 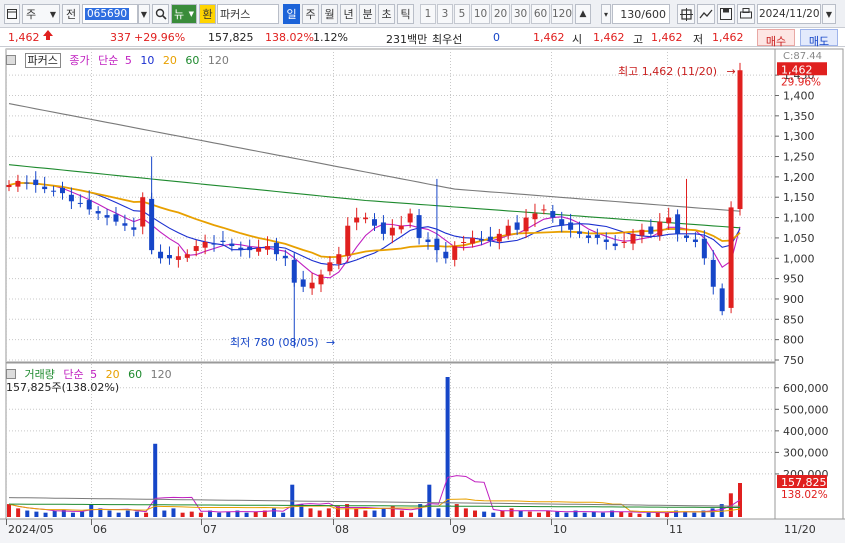 What do you see at coordinates (462, 14) in the screenshot?
I see `interval-btn-5: 5` at bounding box center [462, 14].